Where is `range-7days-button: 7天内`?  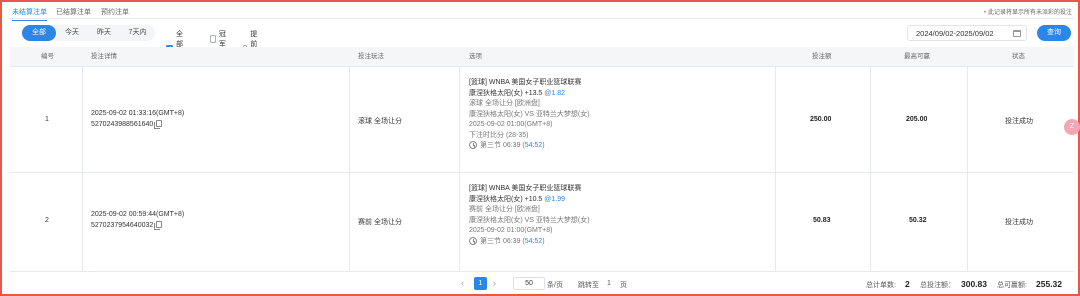
range-7days-button: 7天内 is located at coordinates (137, 33).